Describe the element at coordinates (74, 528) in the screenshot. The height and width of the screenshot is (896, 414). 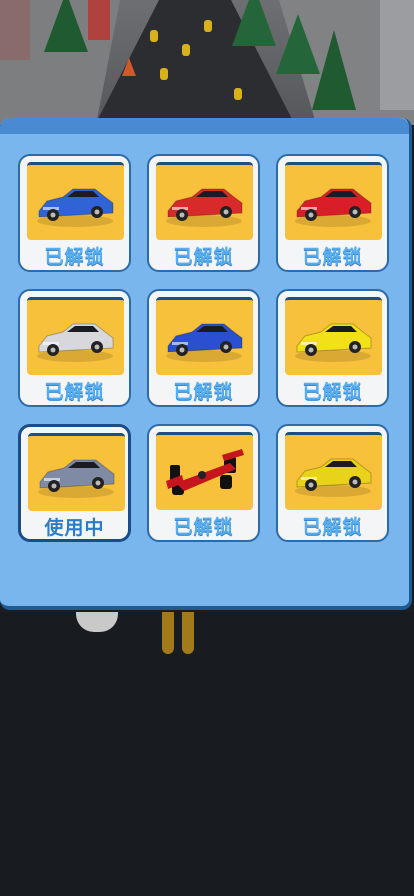
I see `in-use-label: 使用中` at that location.